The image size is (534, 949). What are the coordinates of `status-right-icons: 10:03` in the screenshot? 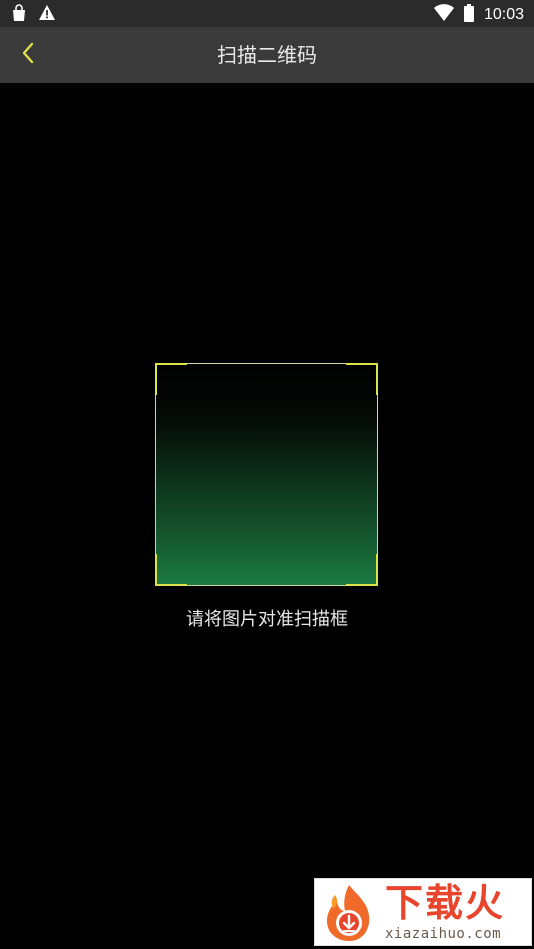 It's located at (478, 15).